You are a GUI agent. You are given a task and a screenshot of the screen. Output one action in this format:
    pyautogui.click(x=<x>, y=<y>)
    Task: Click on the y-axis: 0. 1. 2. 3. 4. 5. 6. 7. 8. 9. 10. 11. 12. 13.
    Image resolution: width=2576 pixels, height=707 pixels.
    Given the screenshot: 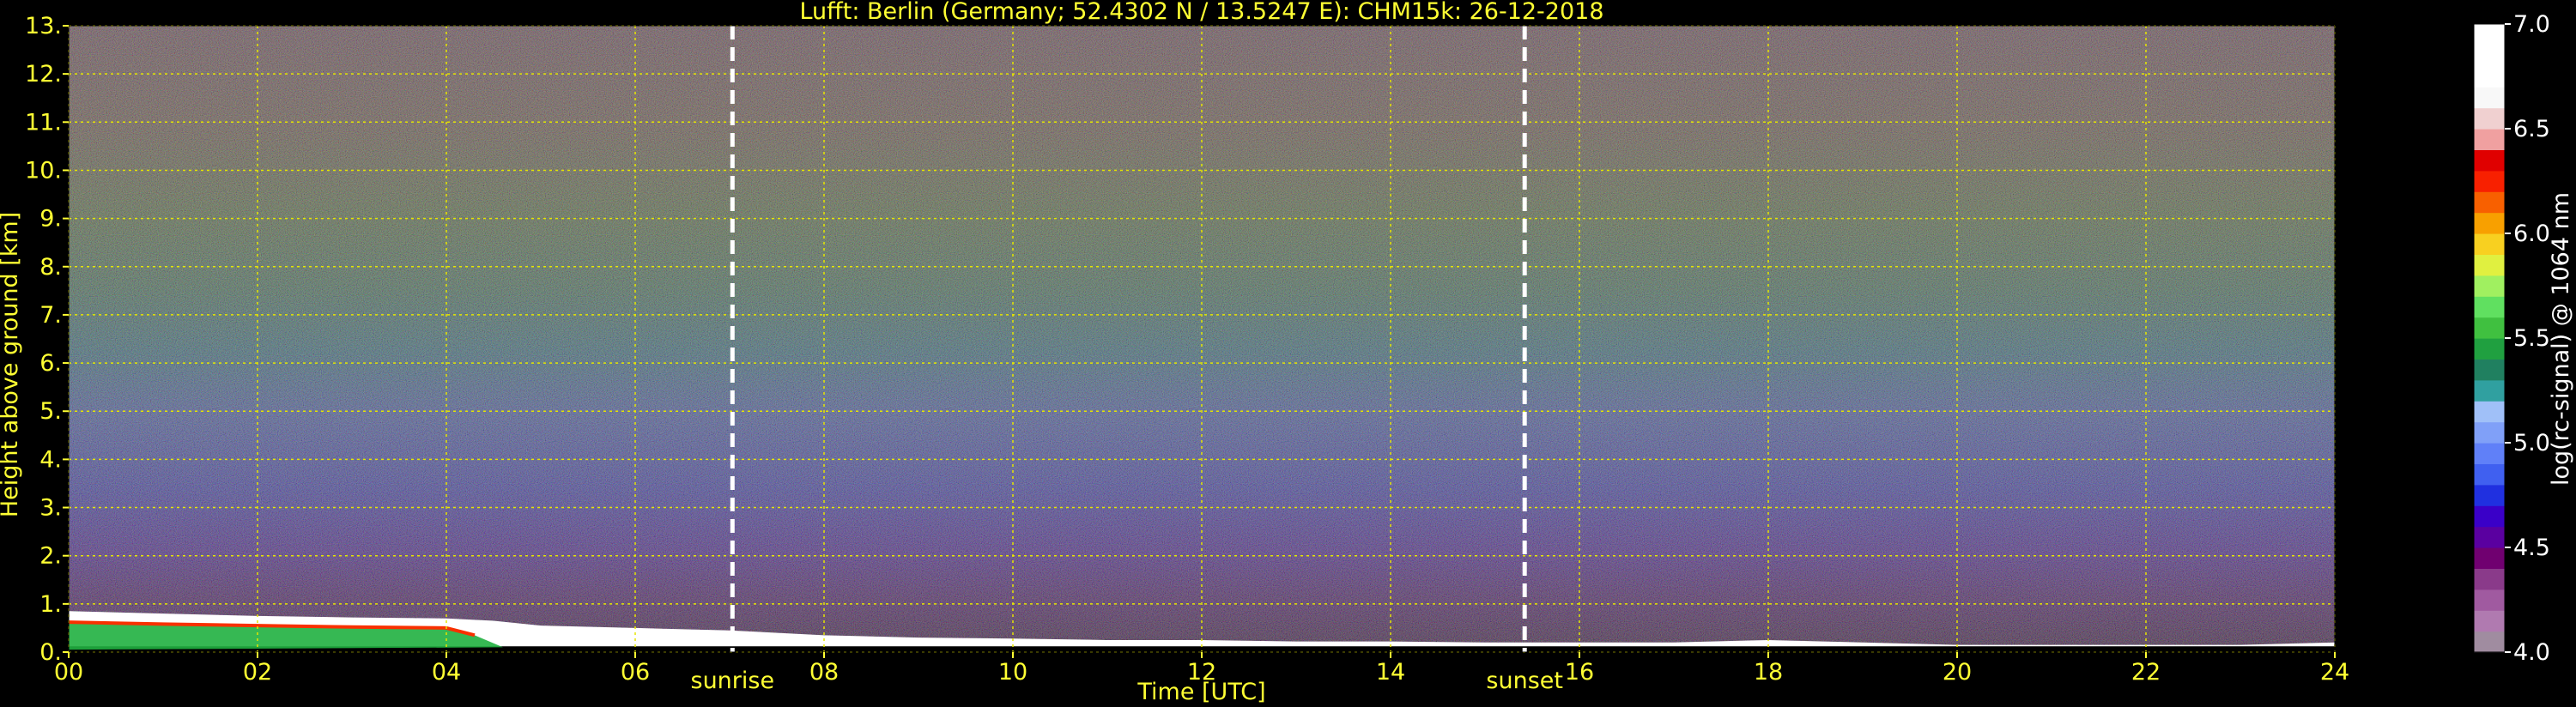 What is the action you would take?
    pyautogui.click(x=47, y=339)
    